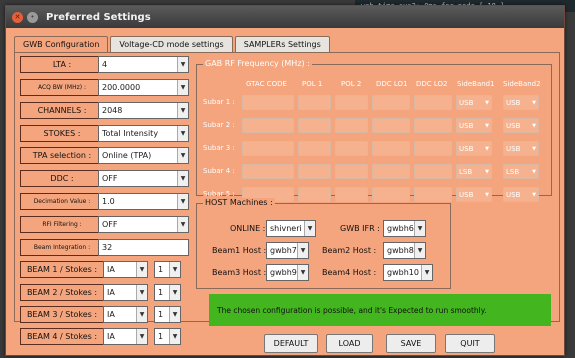 The width and height of the screenshot is (575, 358). What do you see at coordinates (143, 64) in the screenshot?
I see `lta-select: 4 ▼` at bounding box center [143, 64].